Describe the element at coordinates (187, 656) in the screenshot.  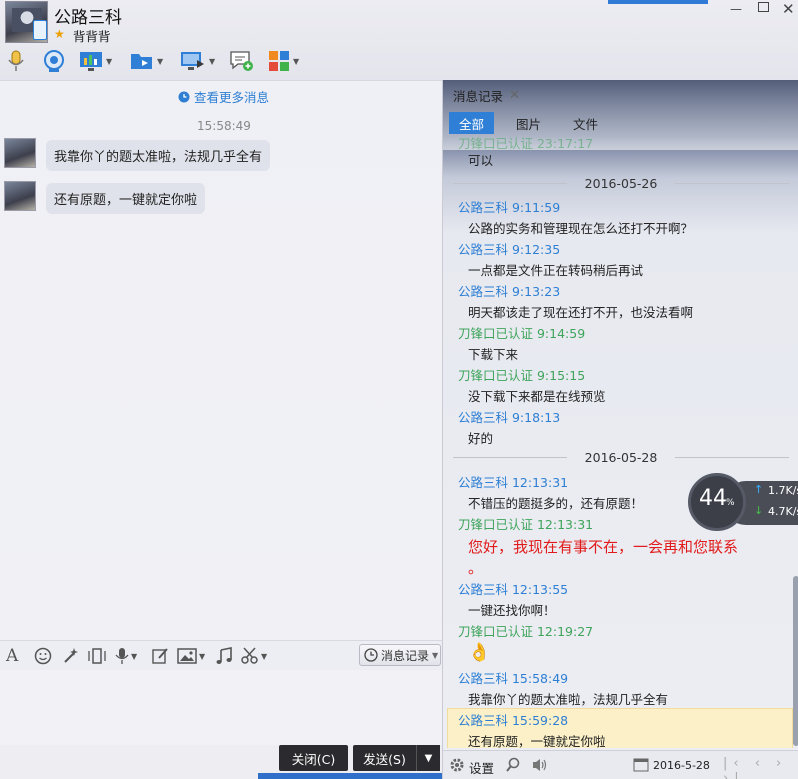
I see `image-icon` at that location.